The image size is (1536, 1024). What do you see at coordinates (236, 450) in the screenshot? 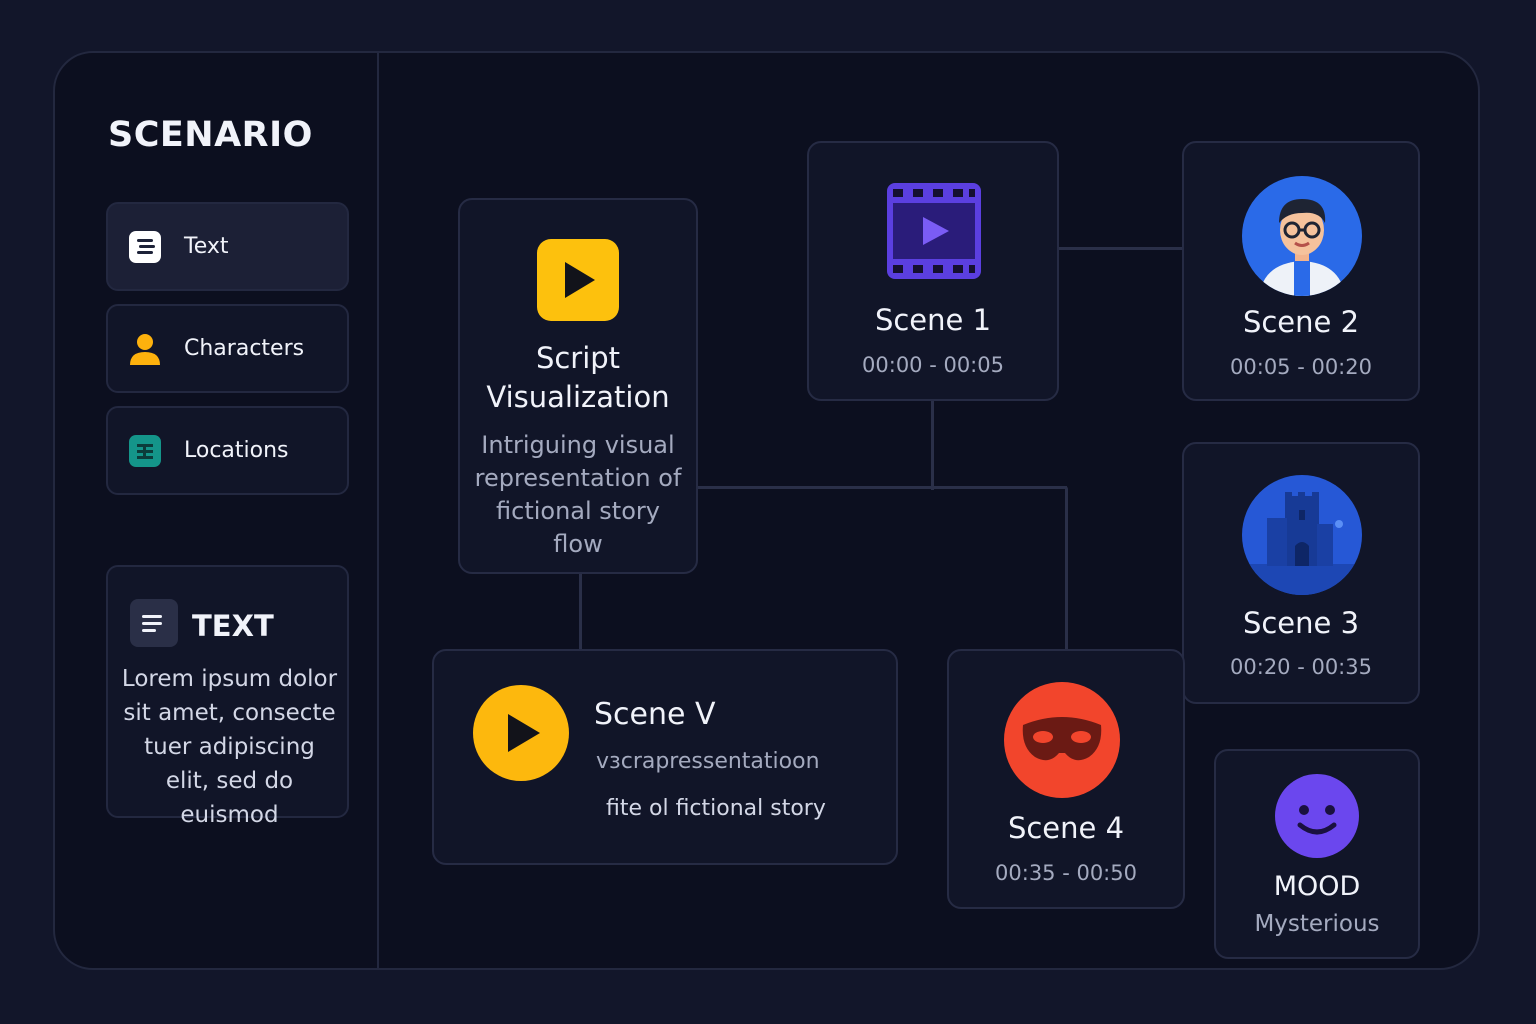
I see `sidebar-item-label: Locations` at bounding box center [236, 450].